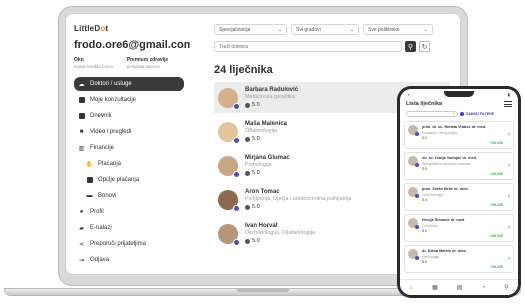  I want to click on app-logo: LittleDot, so click(129, 28).